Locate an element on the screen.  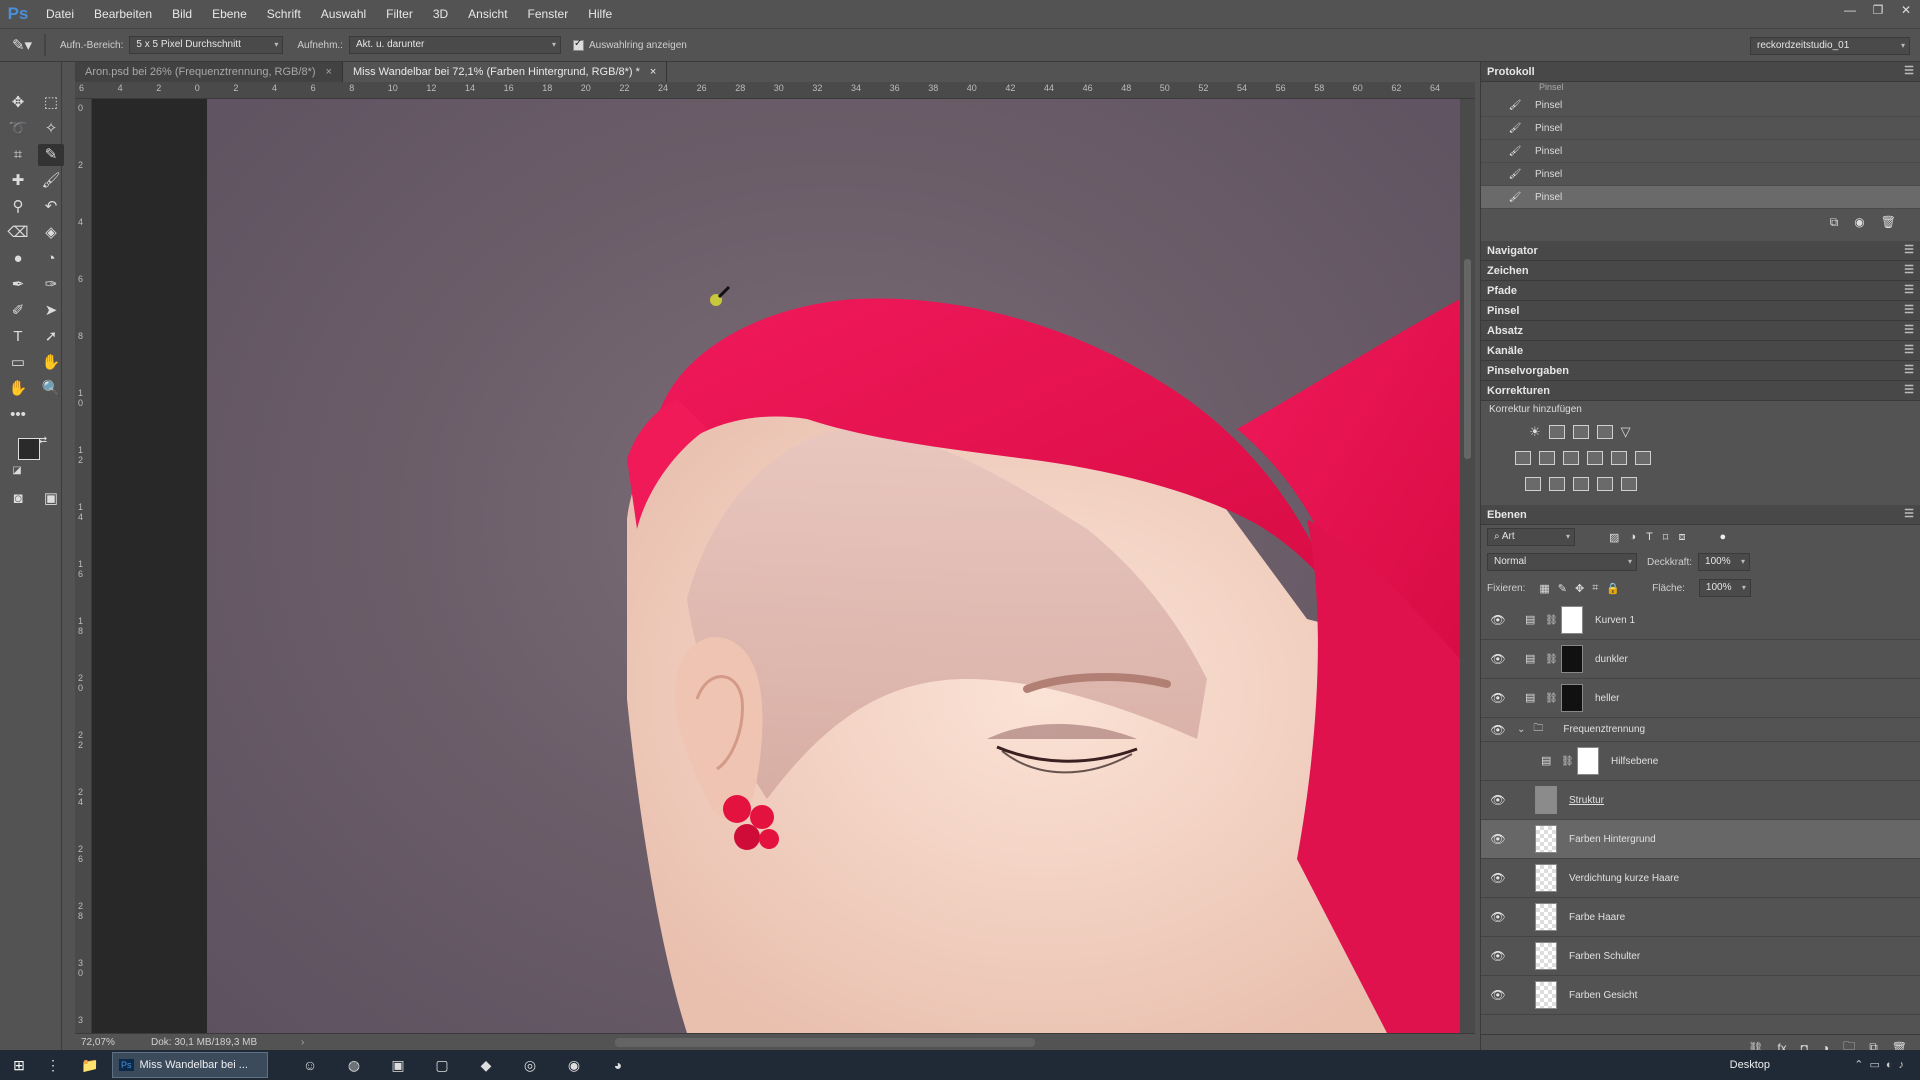
restore-icon: ❐ is located at coordinates (1878, 11).